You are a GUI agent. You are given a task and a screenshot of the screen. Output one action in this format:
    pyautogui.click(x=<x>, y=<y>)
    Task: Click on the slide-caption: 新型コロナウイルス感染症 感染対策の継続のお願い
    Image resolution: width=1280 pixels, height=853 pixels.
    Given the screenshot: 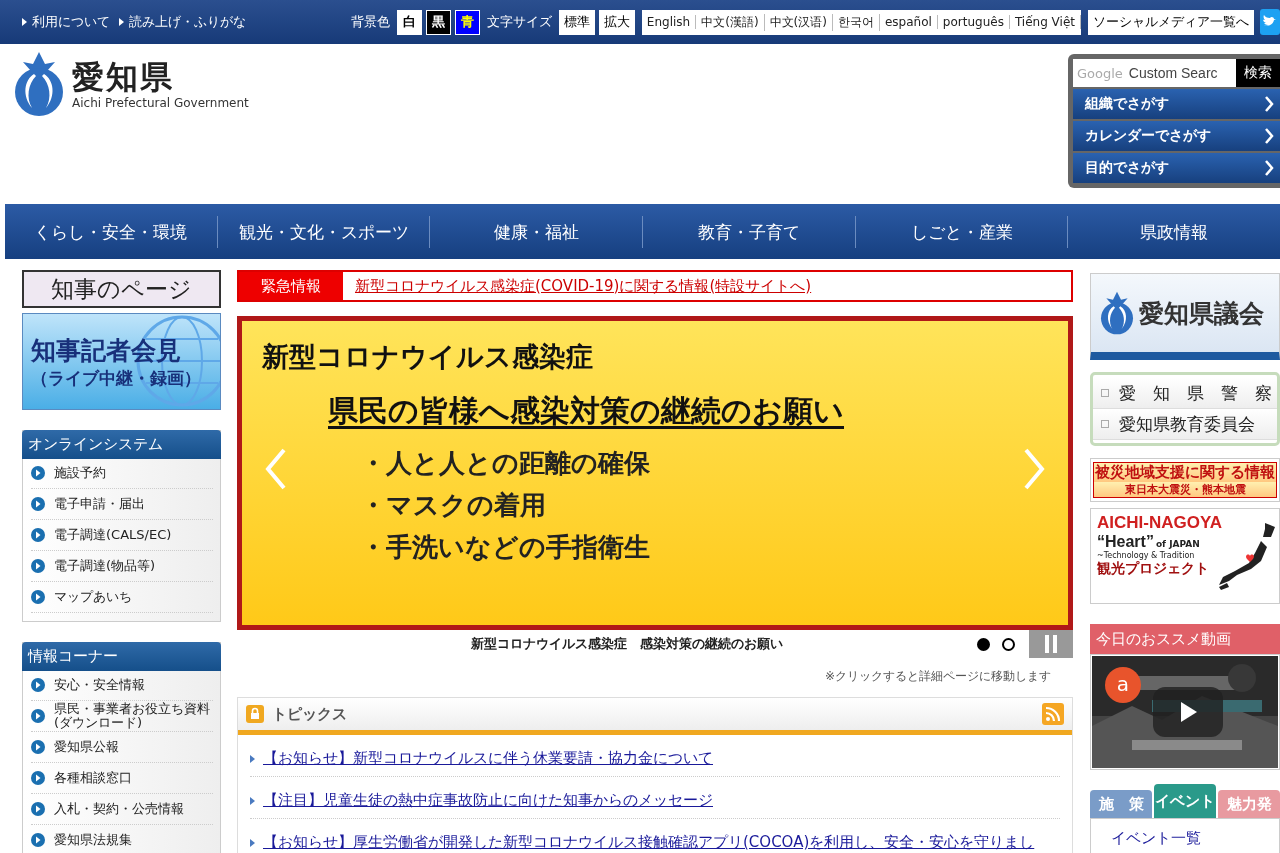 What is the action you would take?
    pyautogui.click(x=627, y=644)
    